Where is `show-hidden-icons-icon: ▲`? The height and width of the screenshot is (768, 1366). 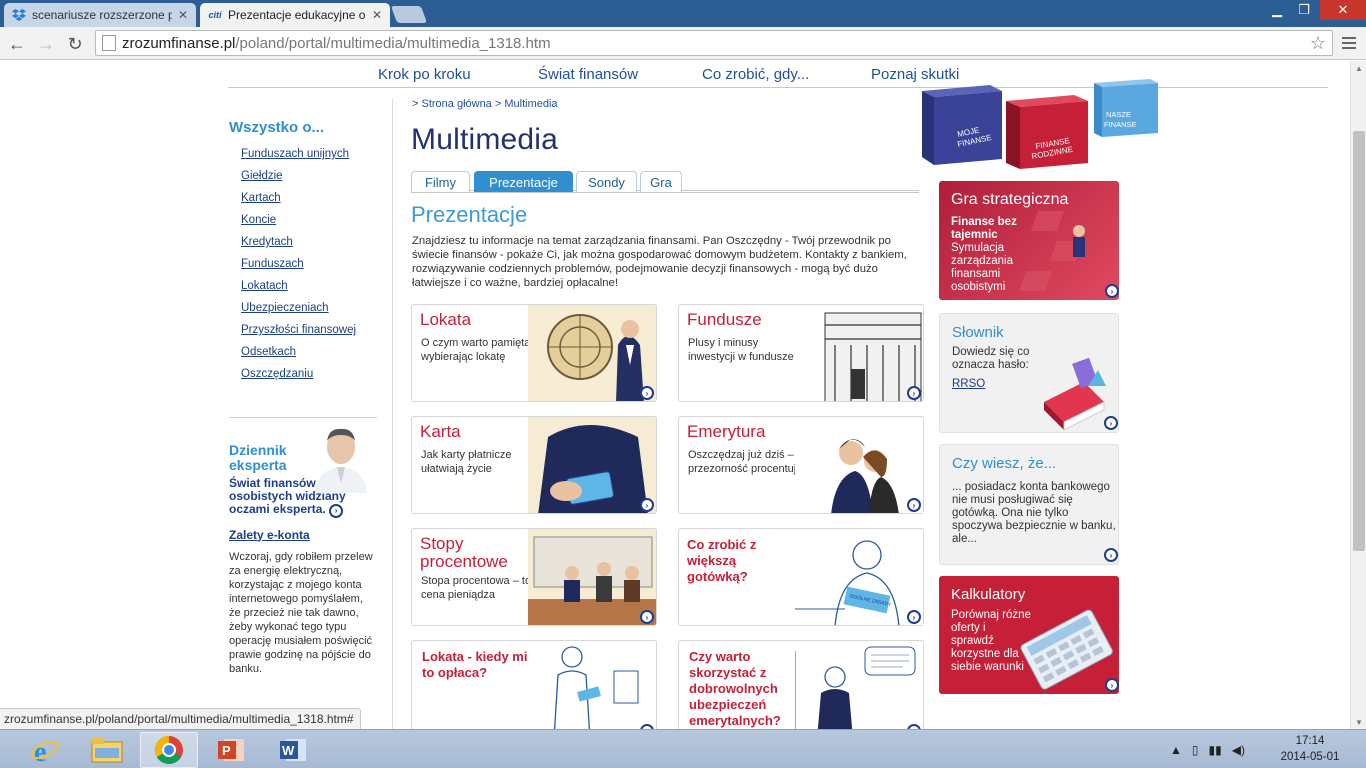 show-hidden-icons-icon: ▲ is located at coordinates (1176, 750).